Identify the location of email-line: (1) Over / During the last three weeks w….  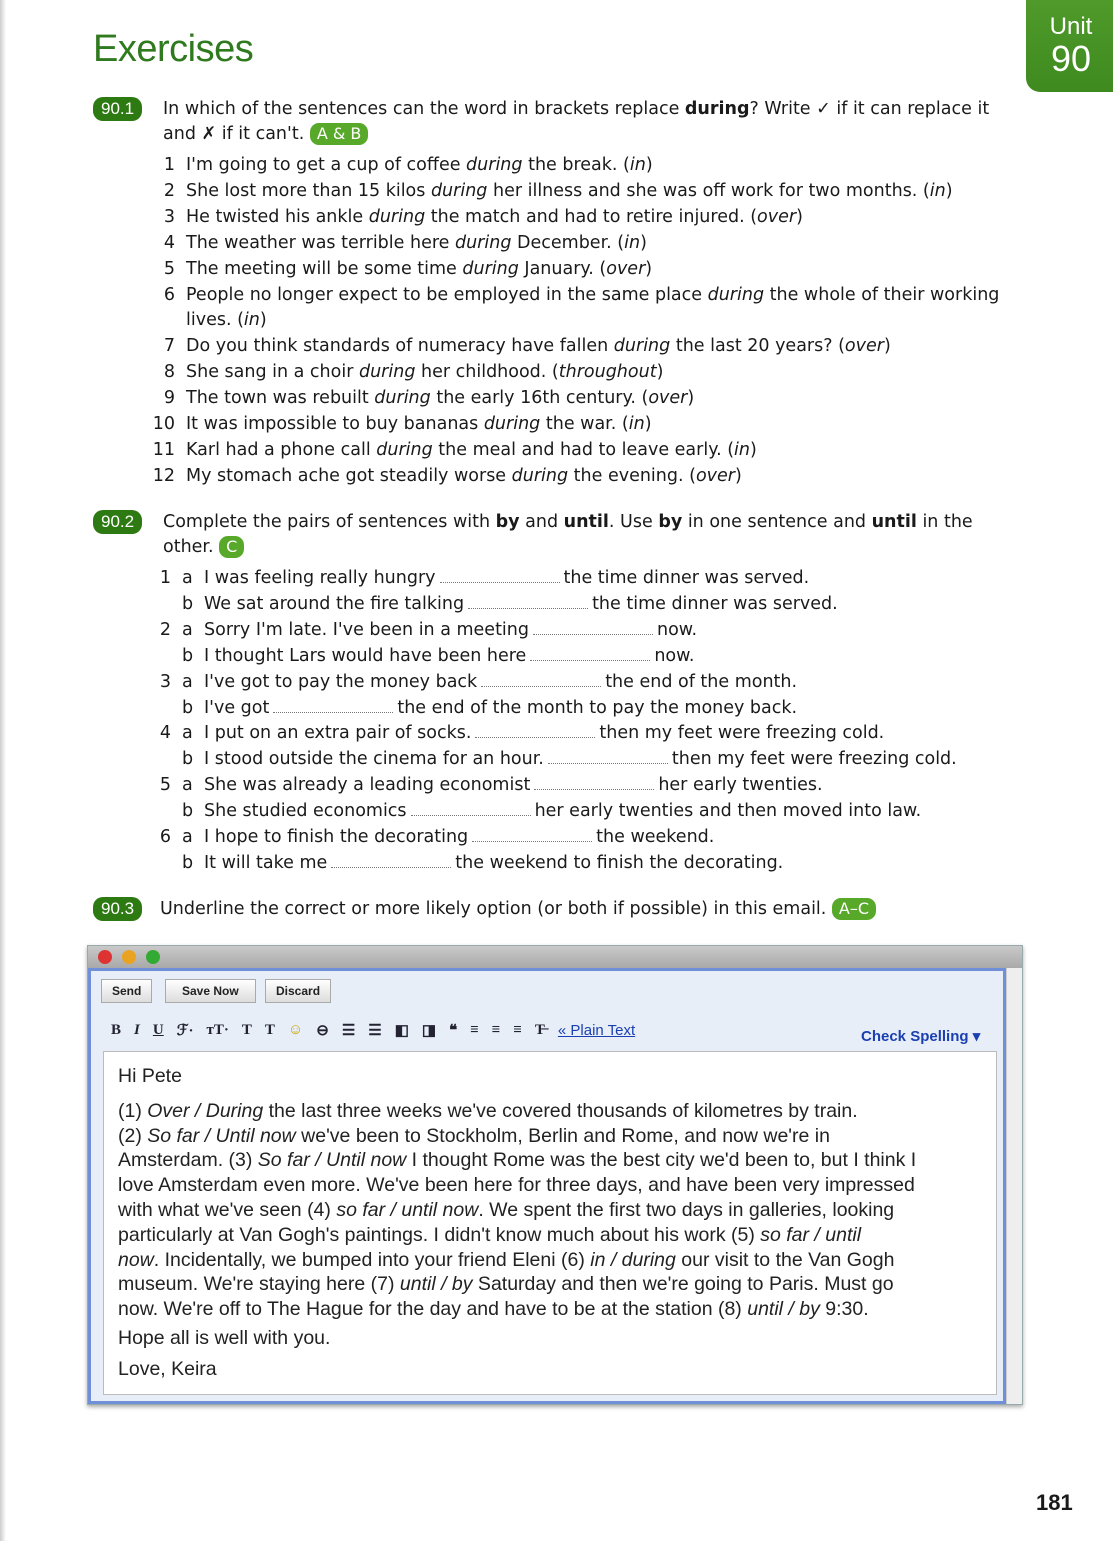
(550, 1111).